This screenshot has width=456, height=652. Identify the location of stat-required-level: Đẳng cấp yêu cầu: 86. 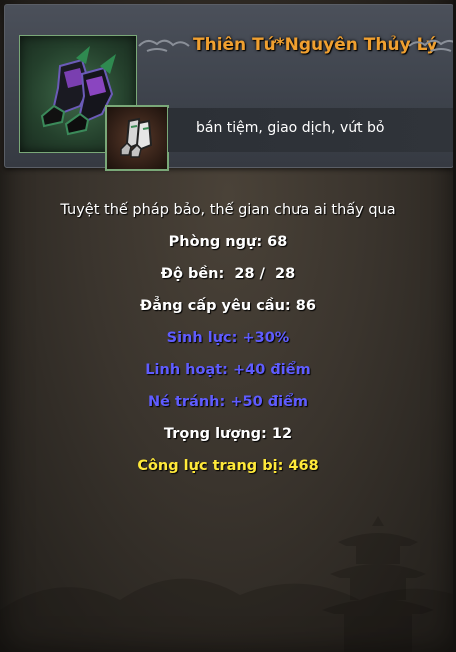
(228, 306).